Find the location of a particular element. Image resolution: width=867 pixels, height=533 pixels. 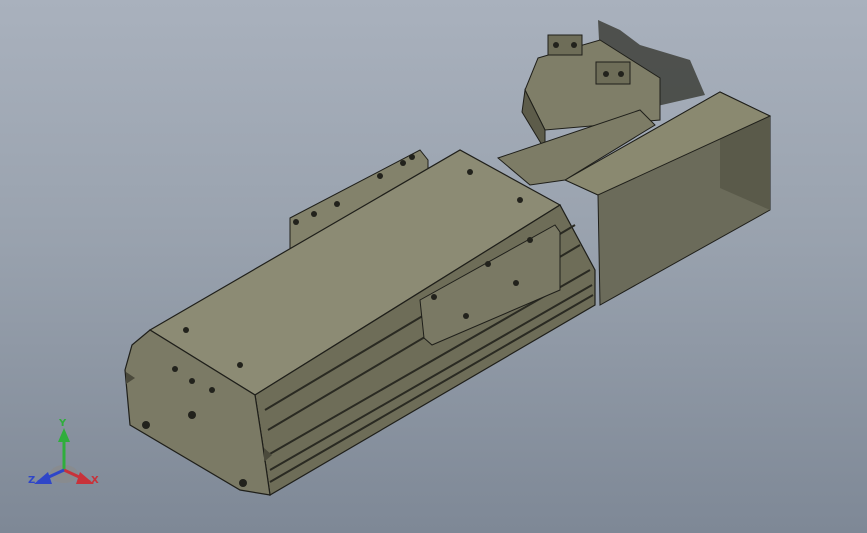

triad-graphic is located at coordinates (64, 456).